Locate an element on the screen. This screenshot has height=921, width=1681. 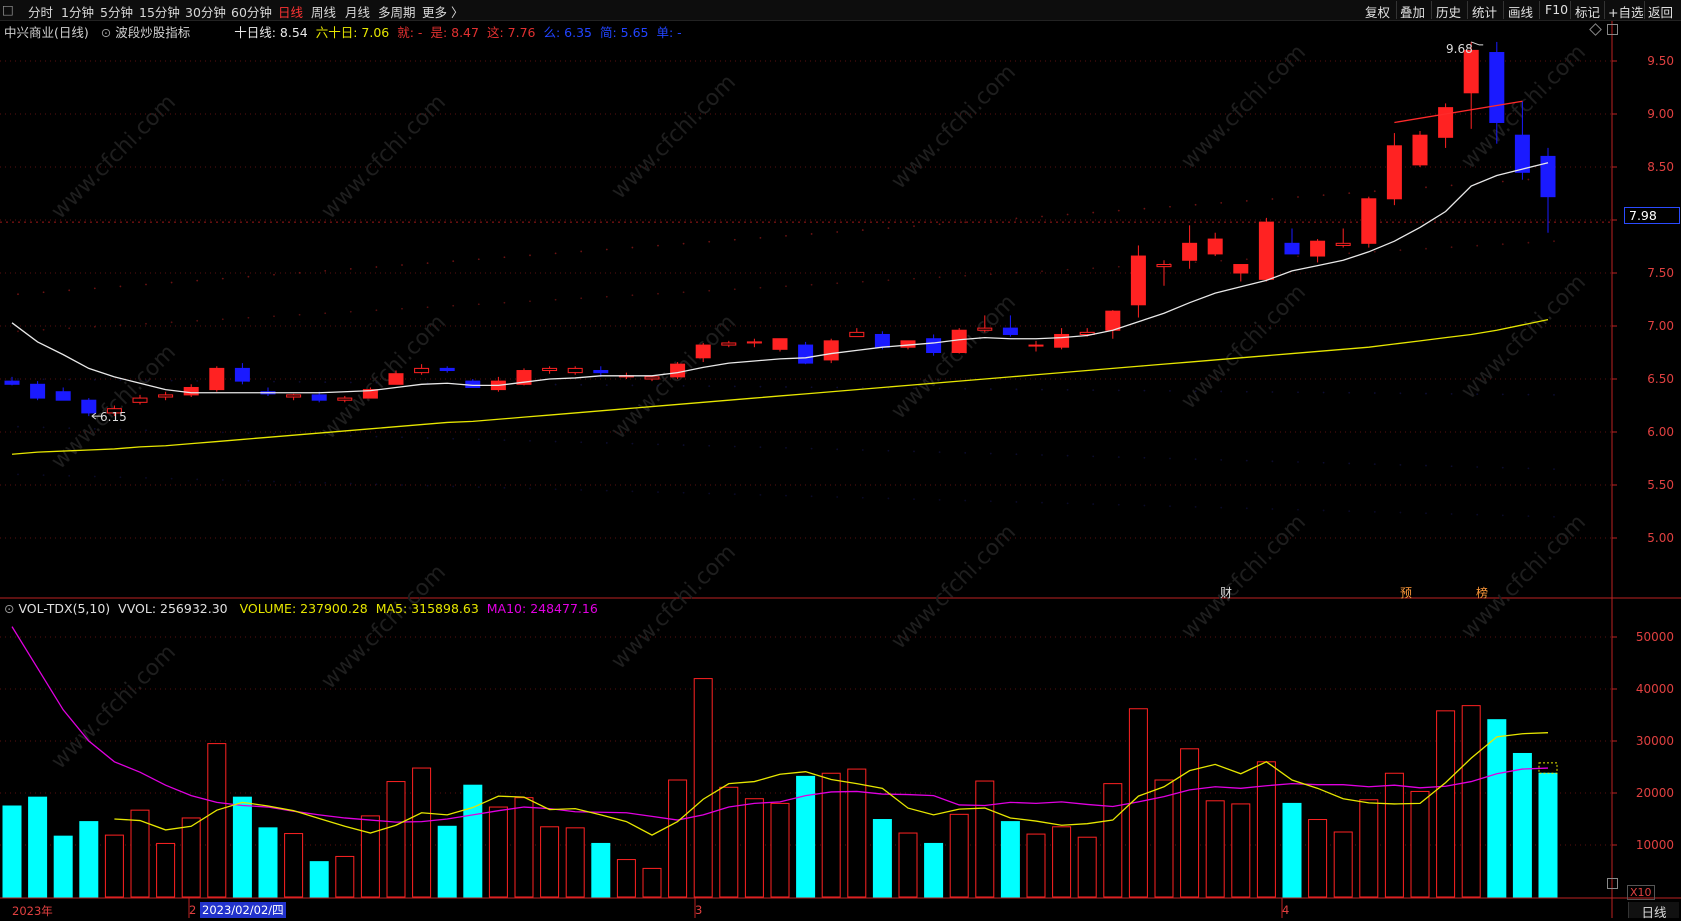
date-month-2: 2 is located at coordinates (193, 910).